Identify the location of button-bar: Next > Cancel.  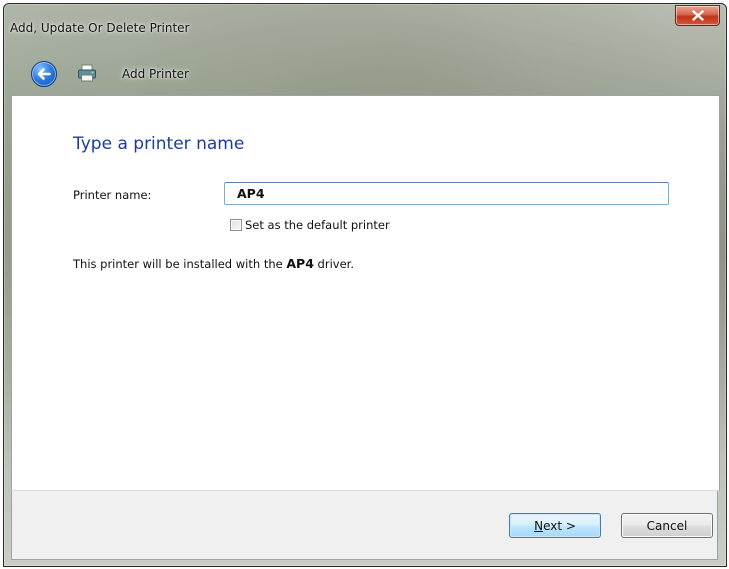
(364, 525).